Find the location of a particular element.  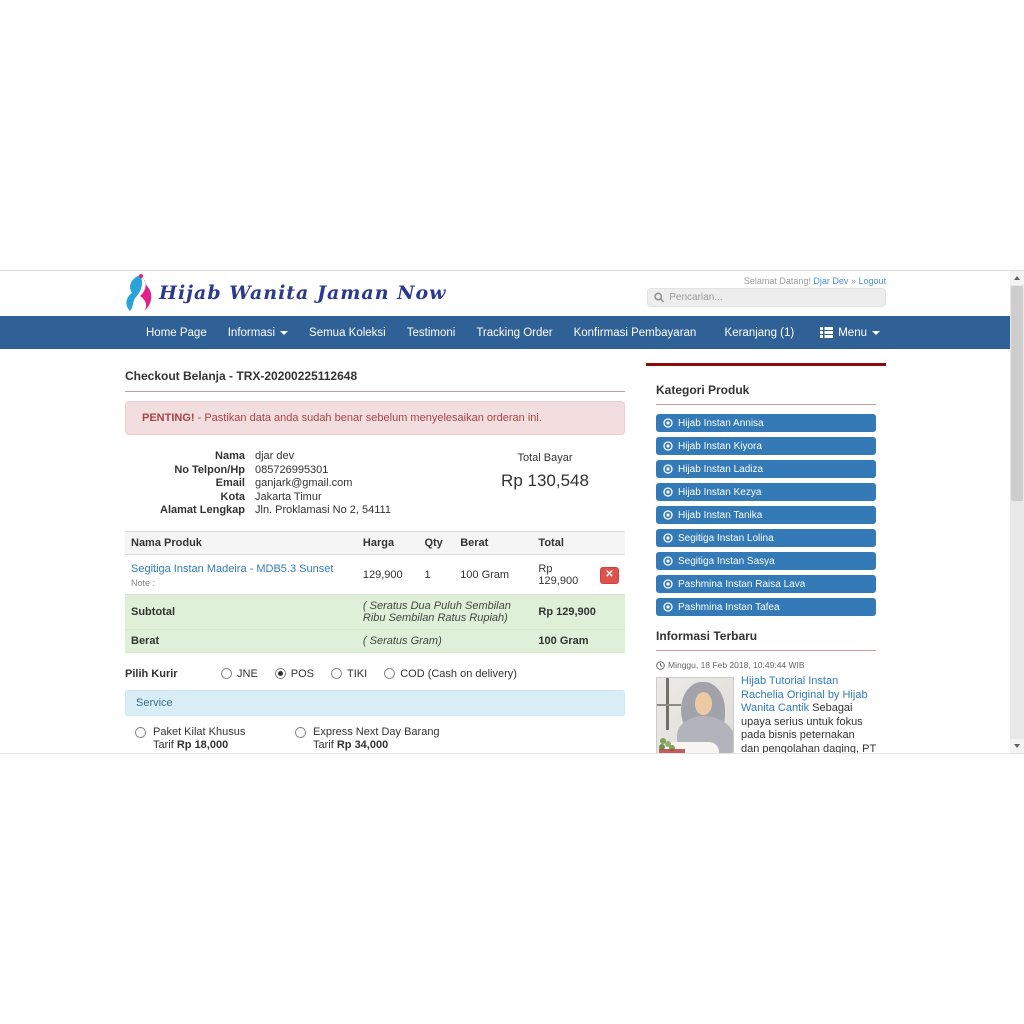

delete-icon: ✕ is located at coordinates (609, 574).